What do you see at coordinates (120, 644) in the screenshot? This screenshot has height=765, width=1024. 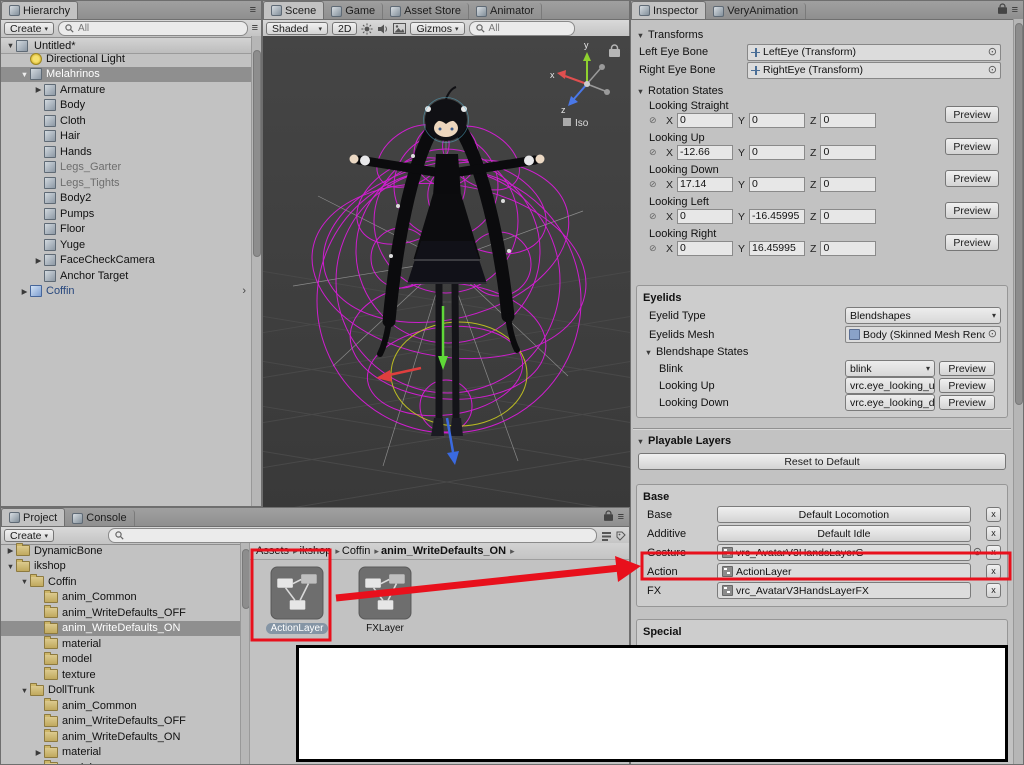 I see `folder-item: material` at bounding box center [120, 644].